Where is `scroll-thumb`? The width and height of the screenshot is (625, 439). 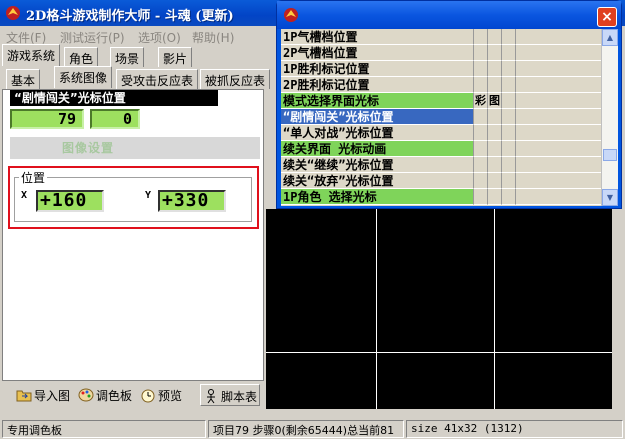
scroll-thumb is located at coordinates (610, 155).